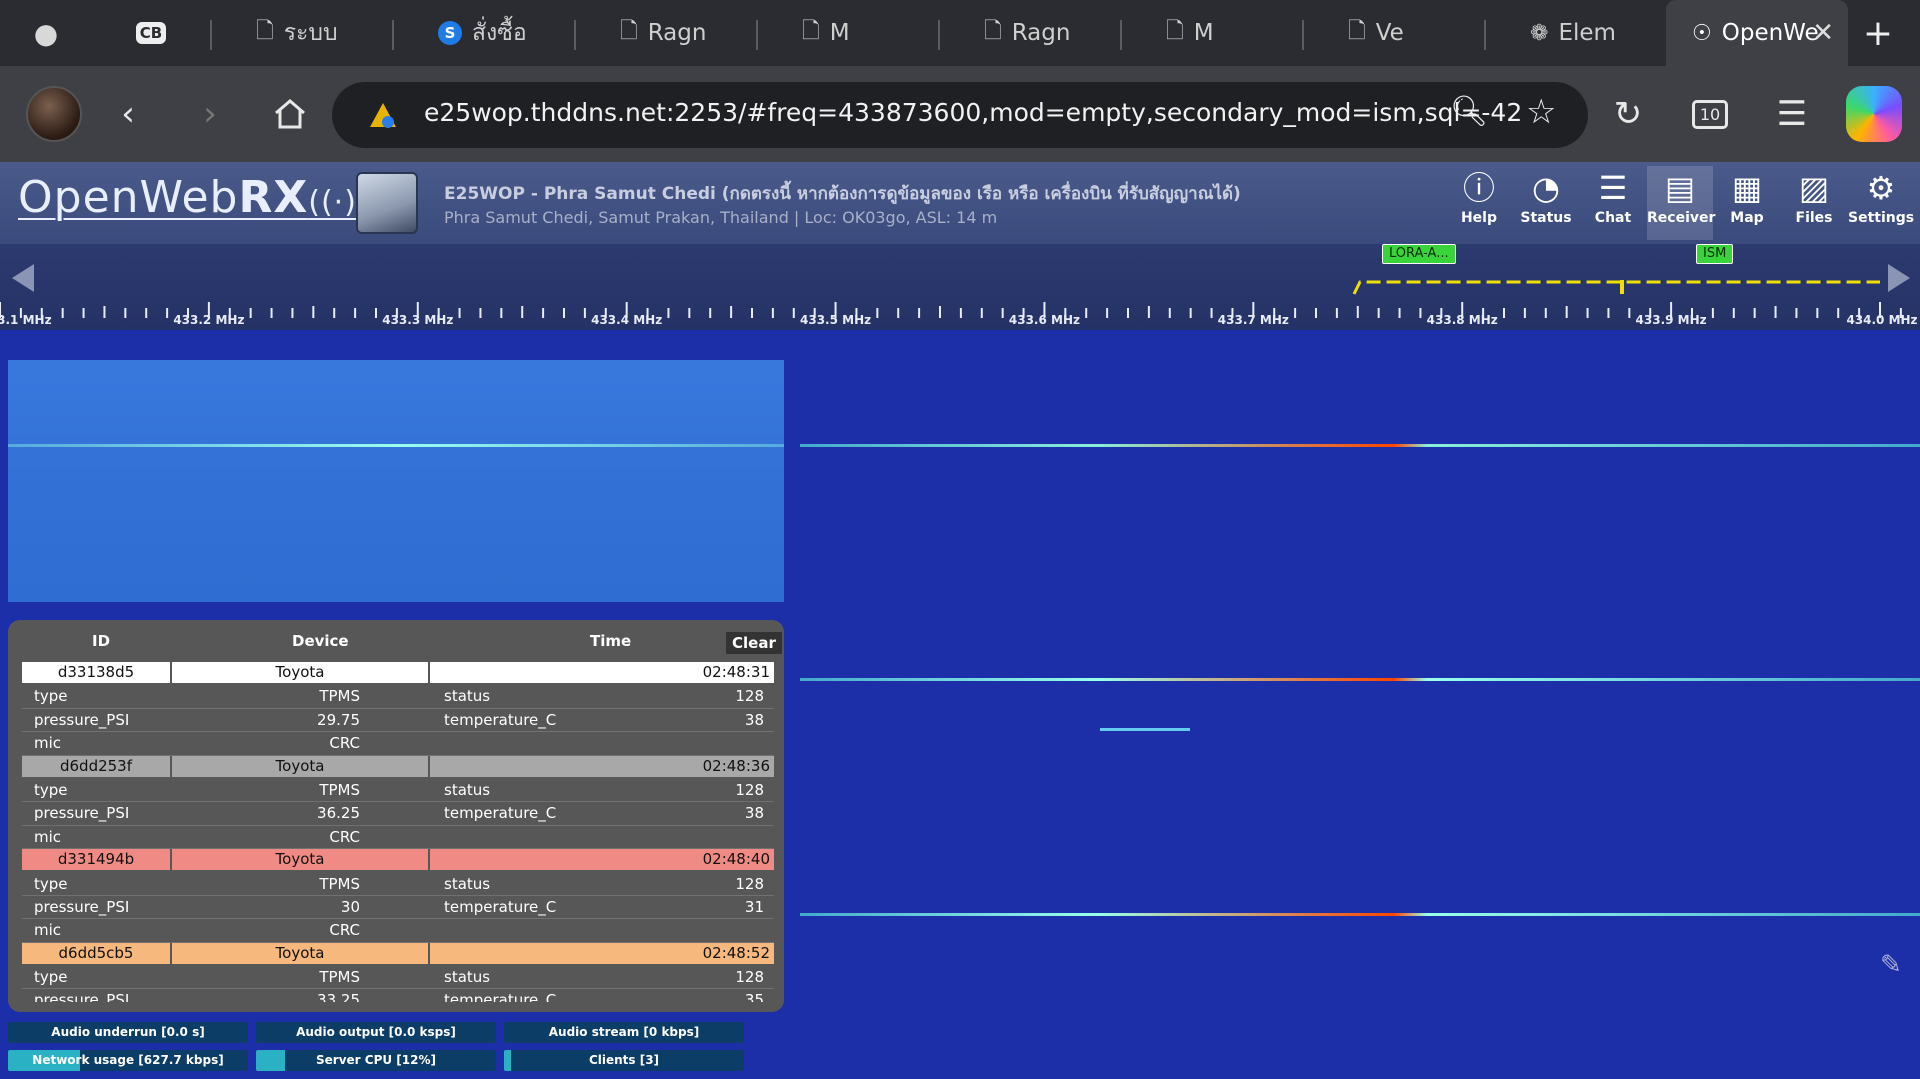 The height and width of the screenshot is (1079, 1920). I want to click on copilot-icon, so click(1874, 114).